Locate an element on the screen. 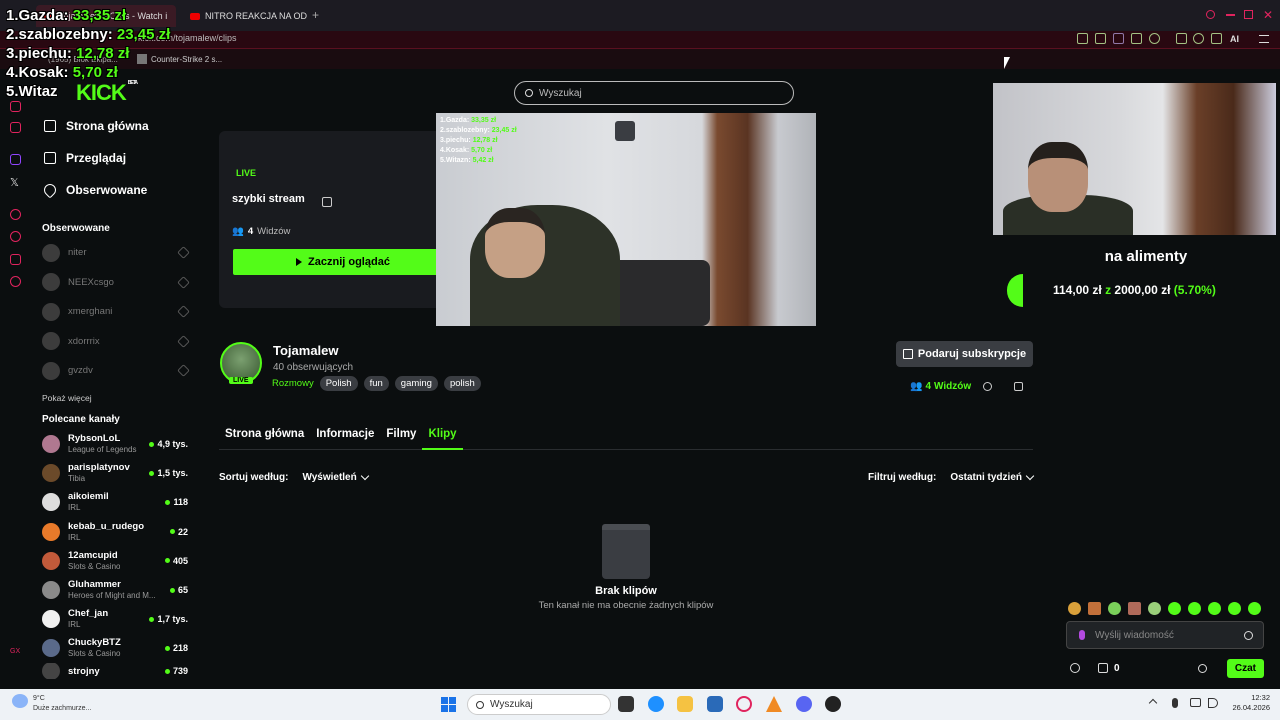 The width and height of the screenshot is (1280, 720). rail-history-icon is located at coordinates (15, 236).